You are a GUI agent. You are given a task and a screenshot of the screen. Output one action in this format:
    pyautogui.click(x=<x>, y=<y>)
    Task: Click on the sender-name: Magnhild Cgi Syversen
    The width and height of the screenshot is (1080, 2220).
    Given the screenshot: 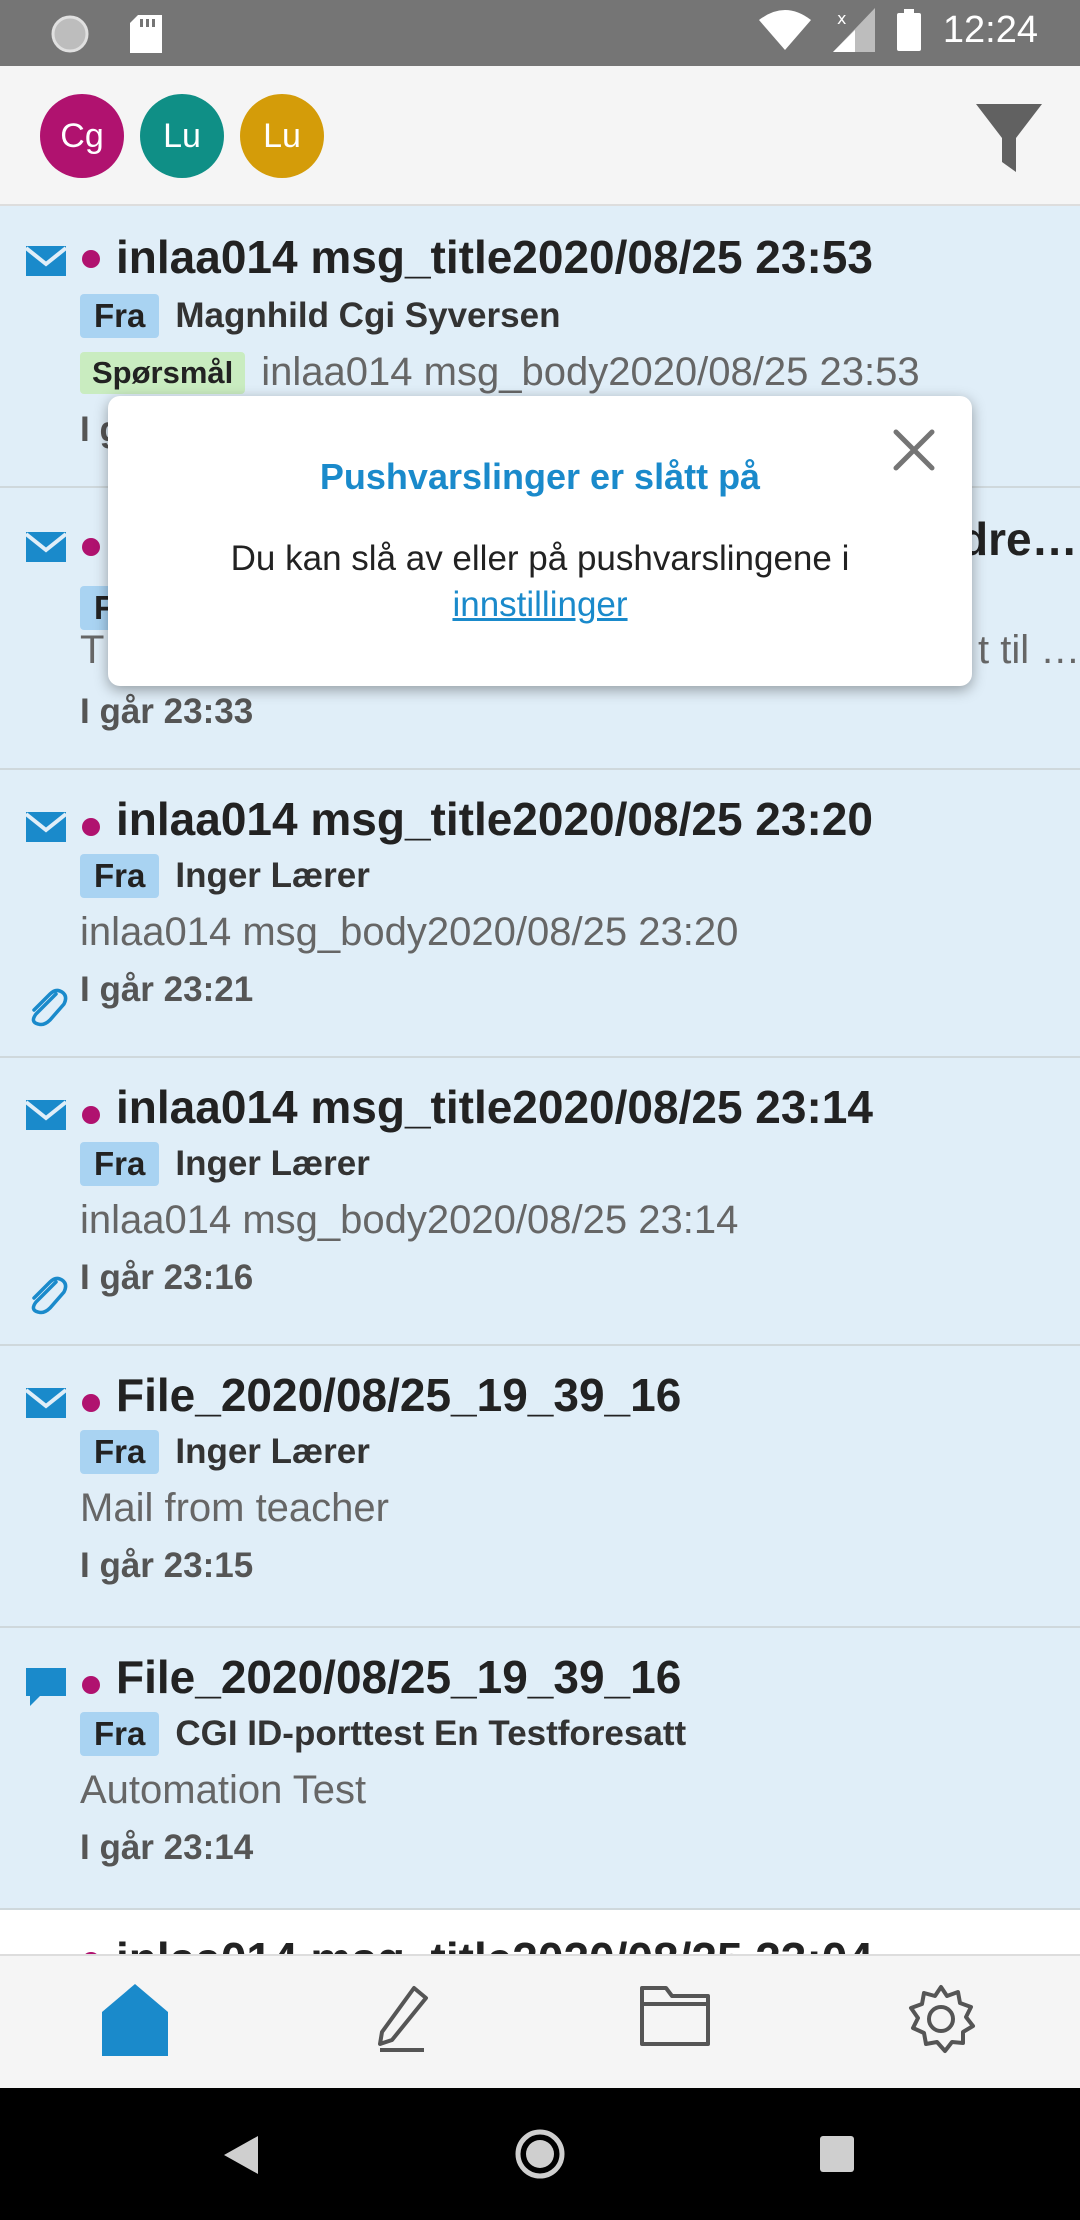 What is the action you would take?
    pyautogui.click(x=368, y=315)
    